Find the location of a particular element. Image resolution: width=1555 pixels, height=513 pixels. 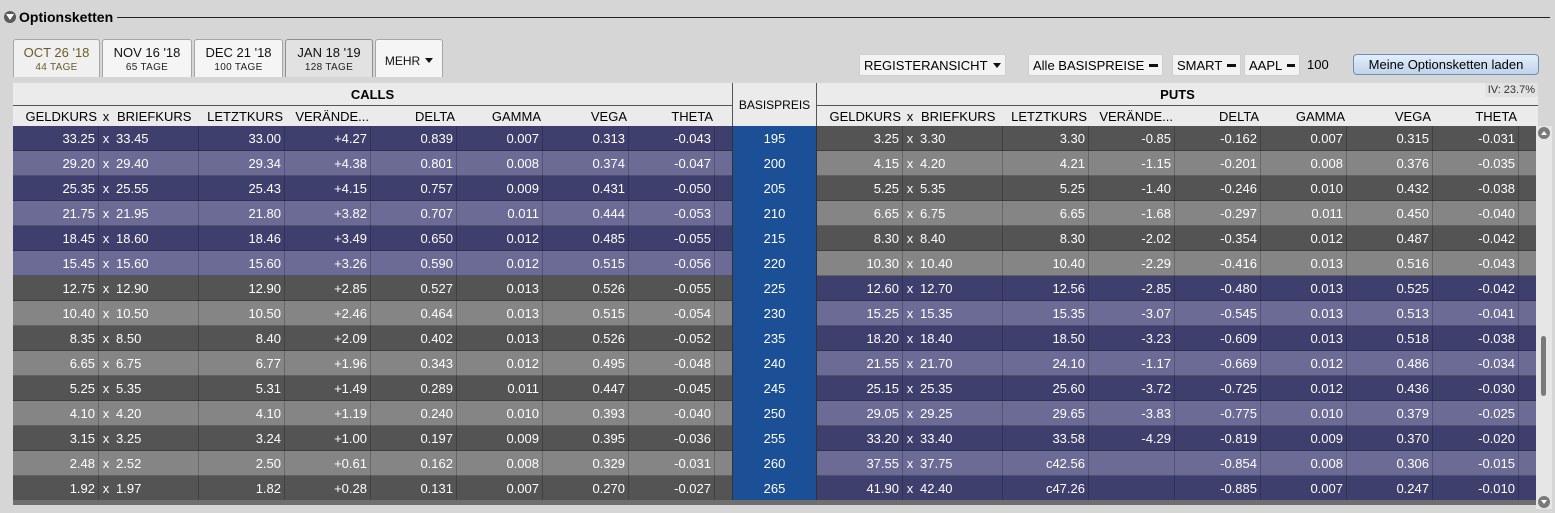

view-mode-dropdown: REGISTERANSICHT is located at coordinates (932, 65).